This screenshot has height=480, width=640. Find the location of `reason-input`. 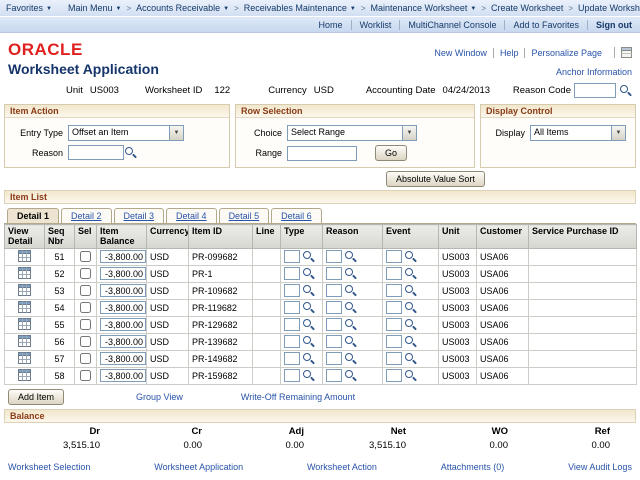

reason-input is located at coordinates (96, 152).